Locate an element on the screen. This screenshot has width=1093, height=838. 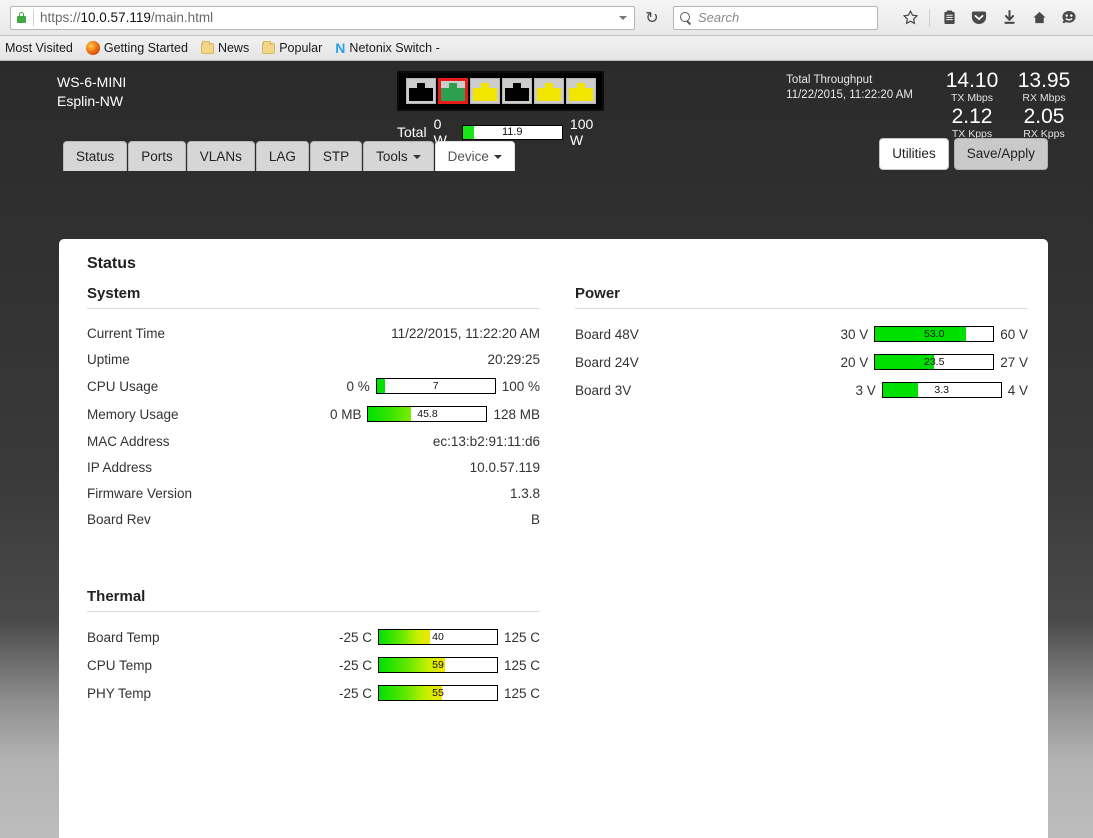
gauge-bar: 55 is located at coordinates (437, 693).